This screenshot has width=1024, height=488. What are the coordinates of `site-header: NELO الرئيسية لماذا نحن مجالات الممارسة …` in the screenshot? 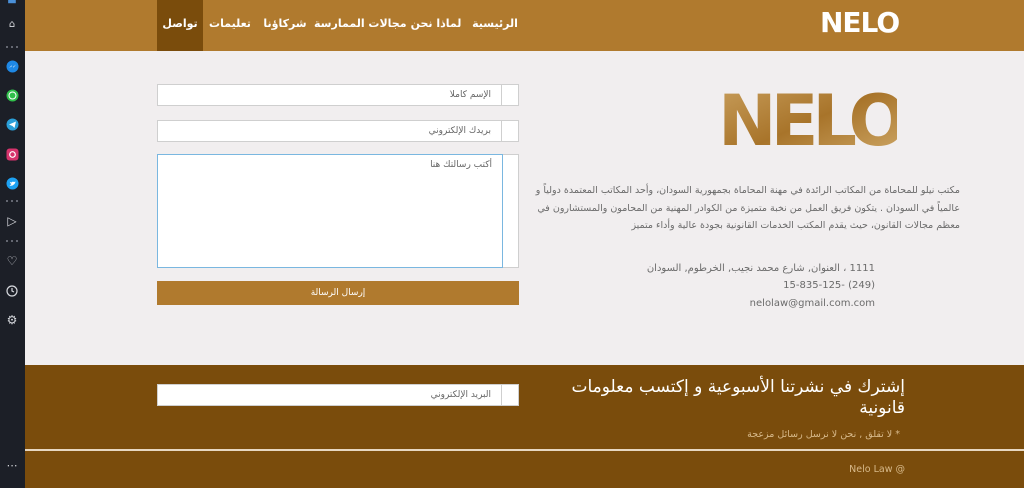 It's located at (524, 25).